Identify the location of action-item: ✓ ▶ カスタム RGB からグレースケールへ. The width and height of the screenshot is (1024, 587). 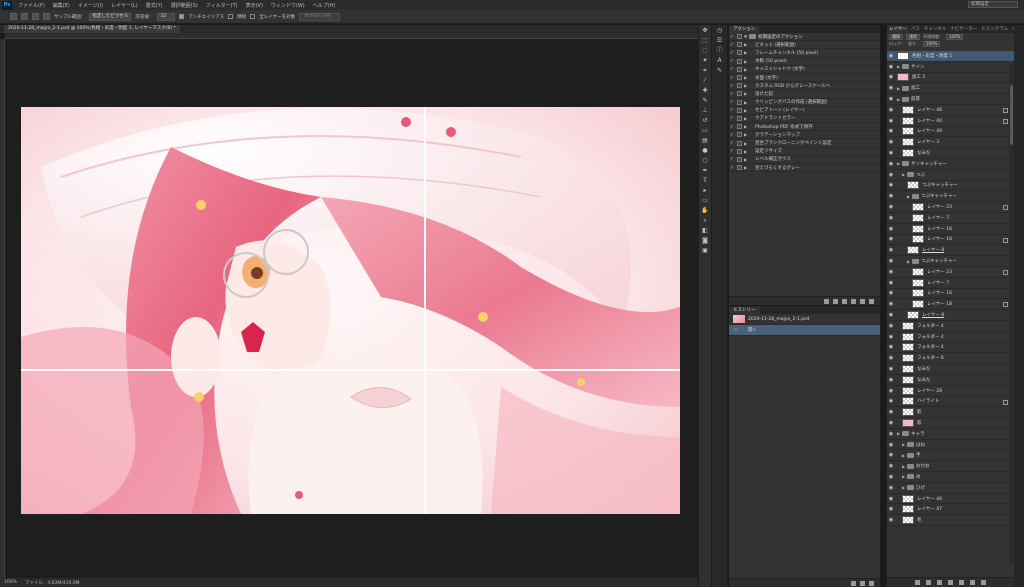
(804, 86).